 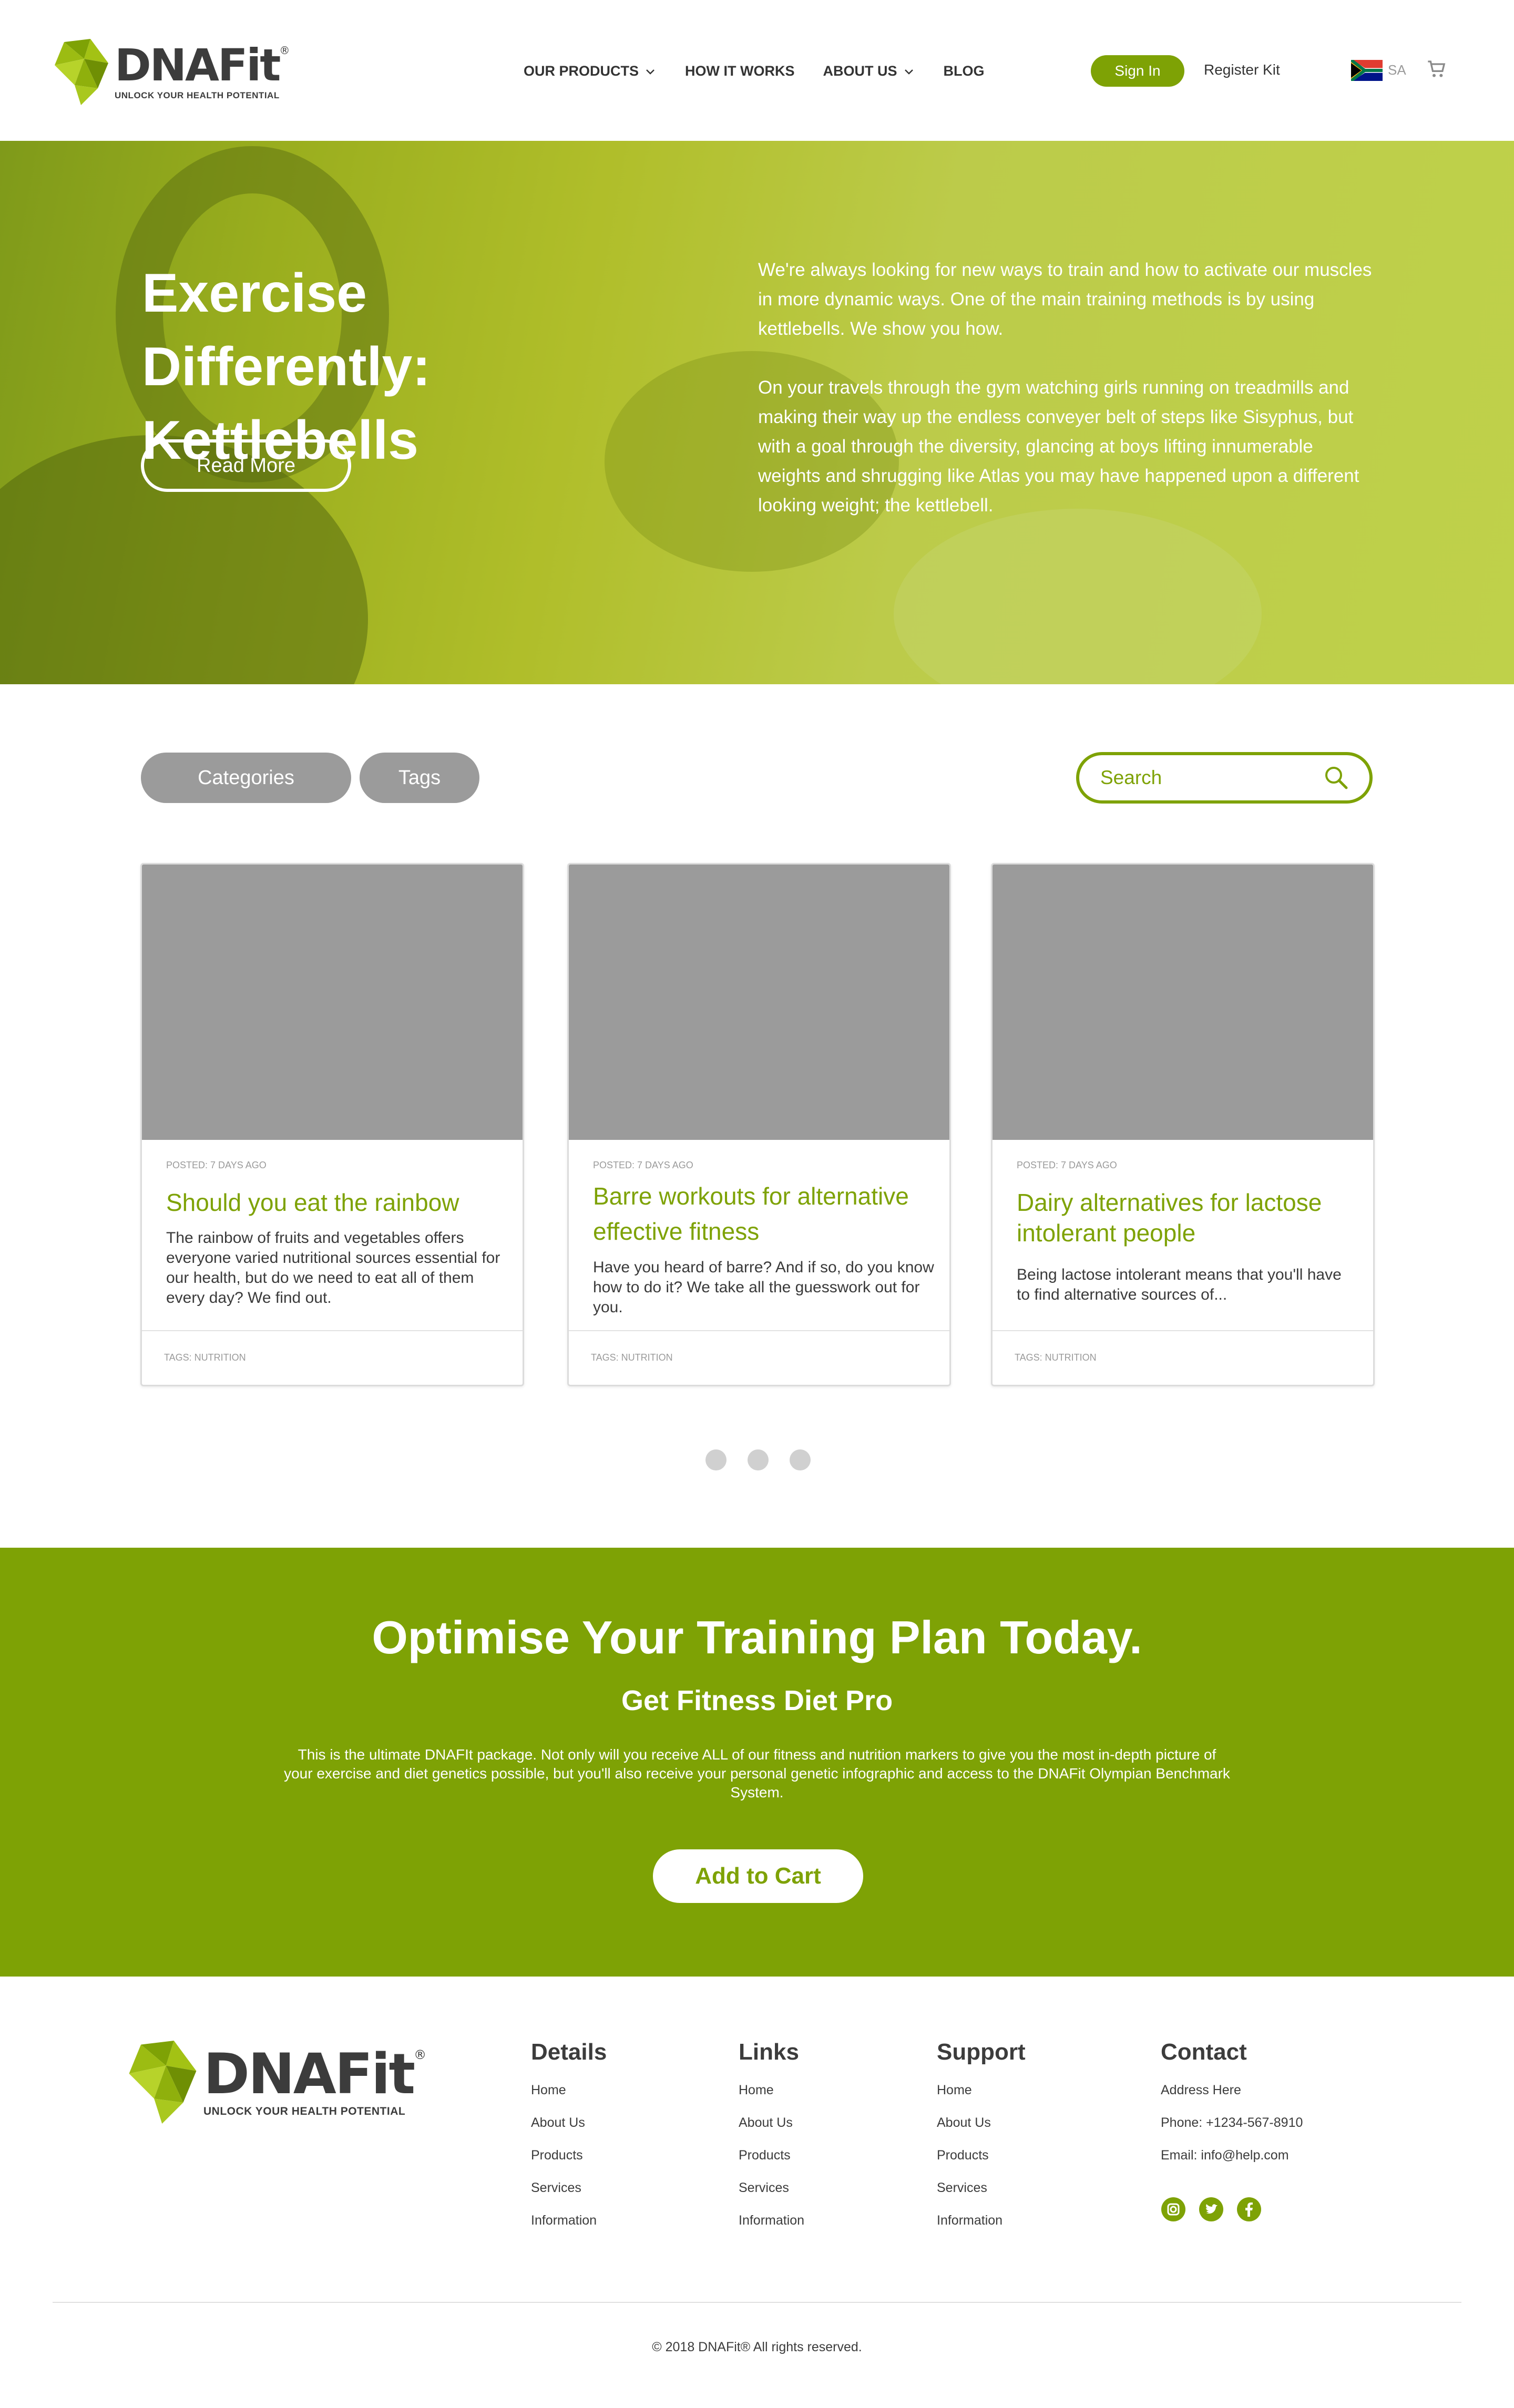 I want to click on sign-in-button: Sign In, so click(x=1137, y=71).